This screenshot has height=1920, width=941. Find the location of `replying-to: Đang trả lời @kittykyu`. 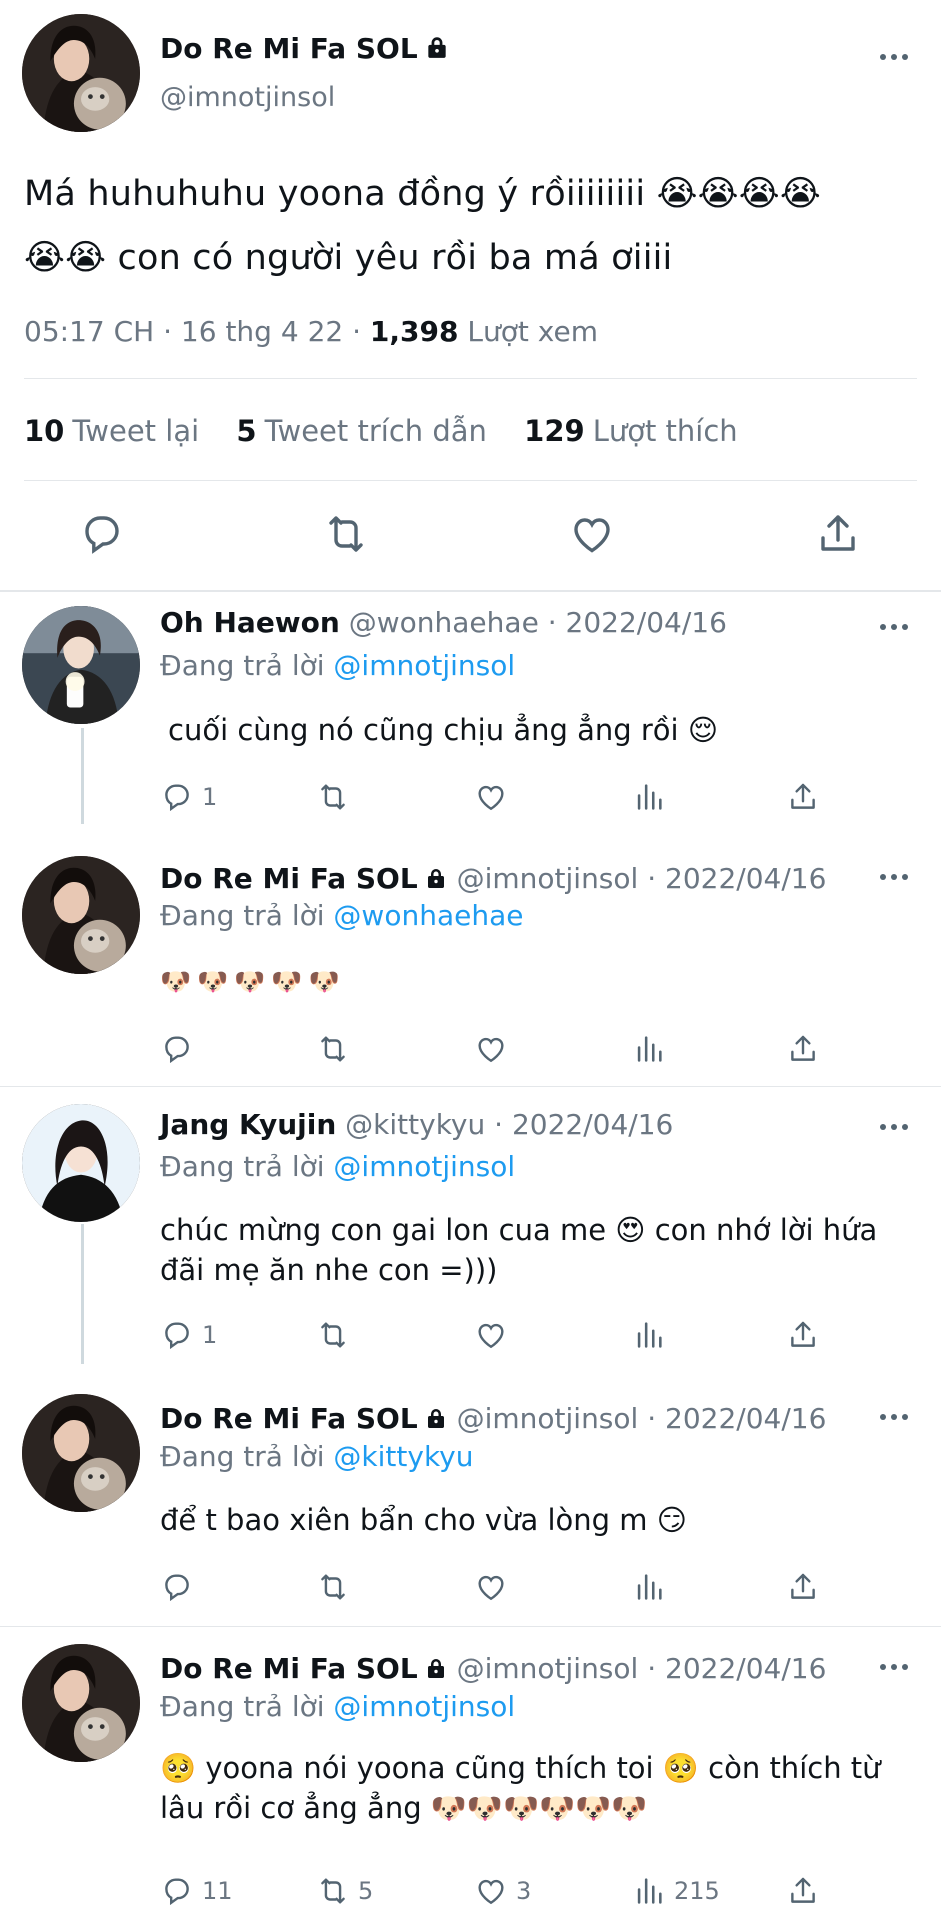

replying-to: Đang trả lời @kittykyu is located at coordinates (316, 1456).